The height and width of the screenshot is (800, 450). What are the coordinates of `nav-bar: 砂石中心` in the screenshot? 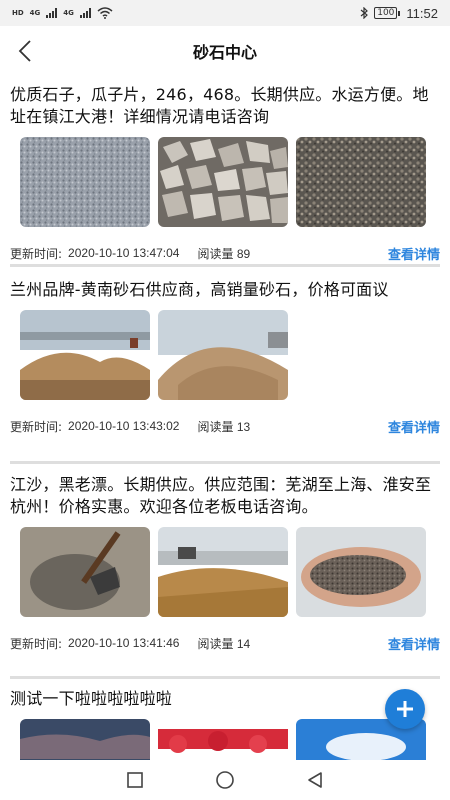 It's located at (225, 51).